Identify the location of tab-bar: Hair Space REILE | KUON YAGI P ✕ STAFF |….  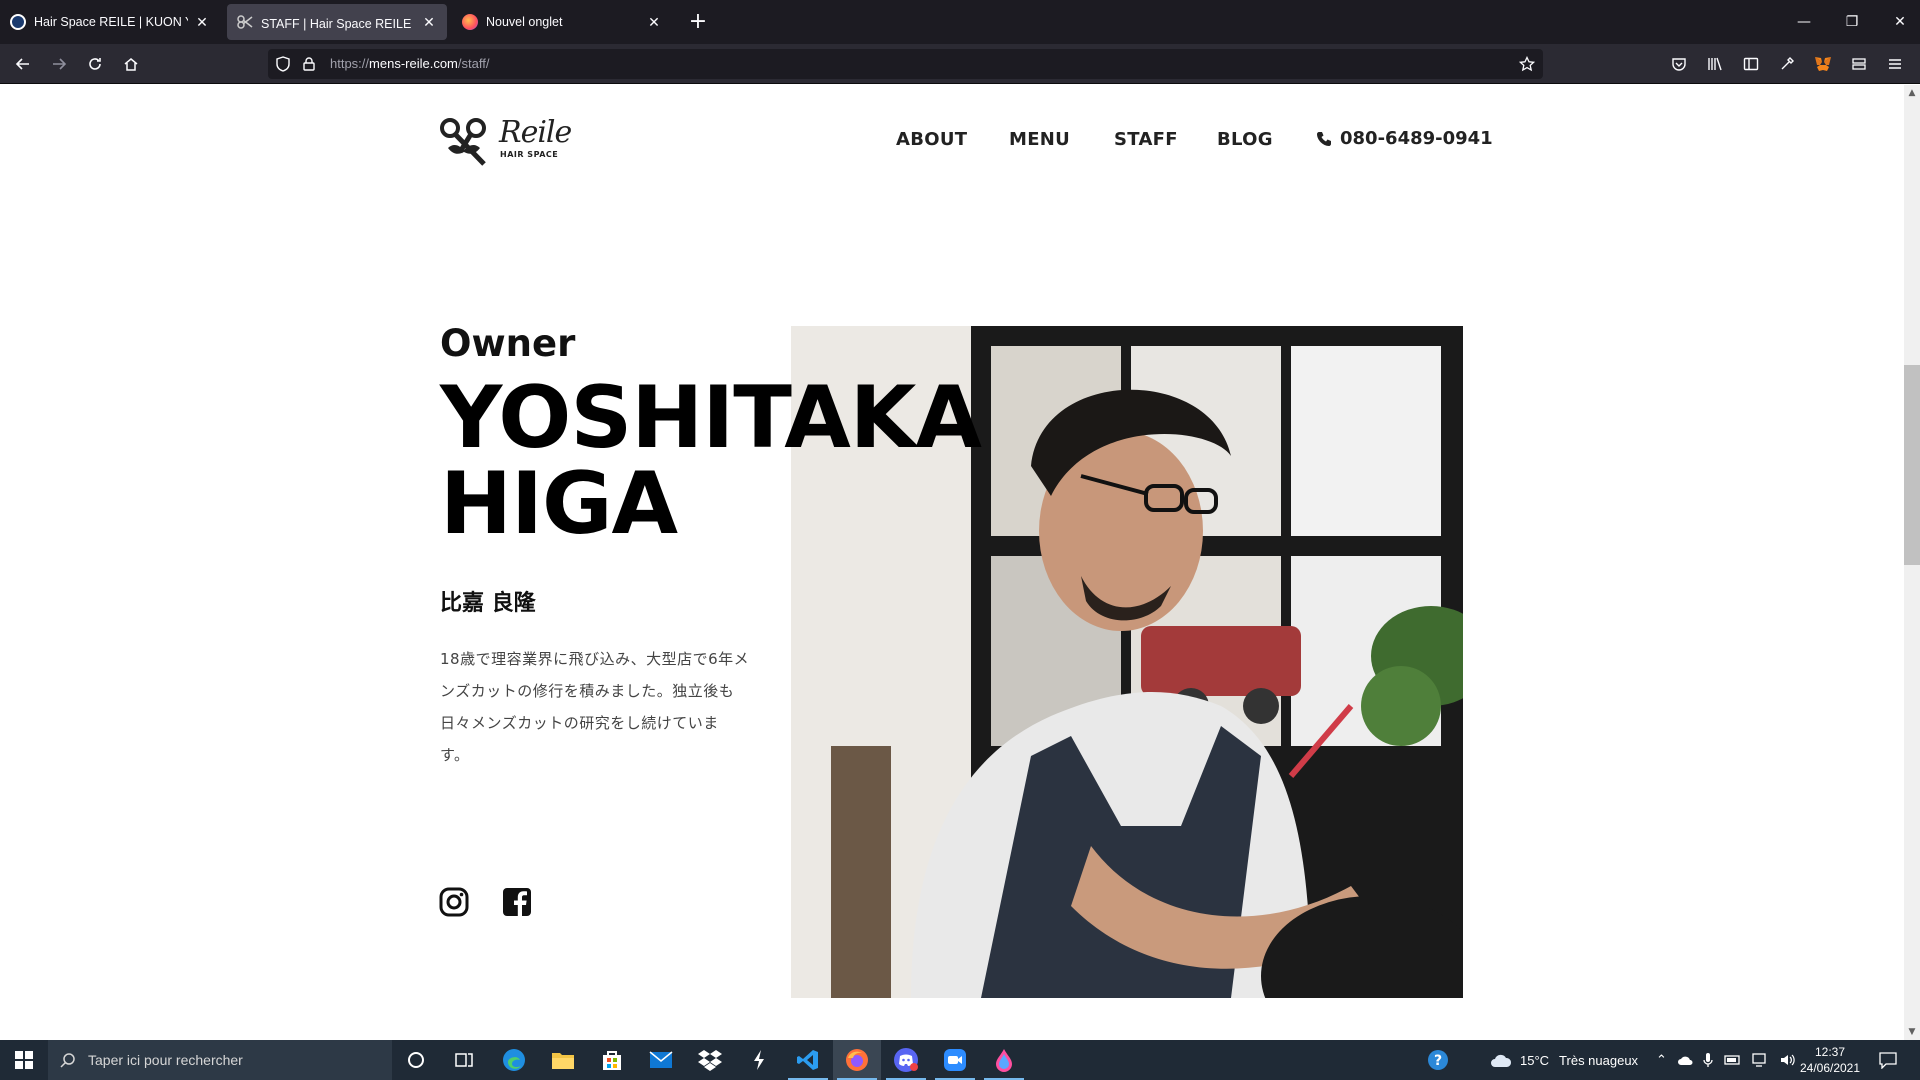
(960, 22).